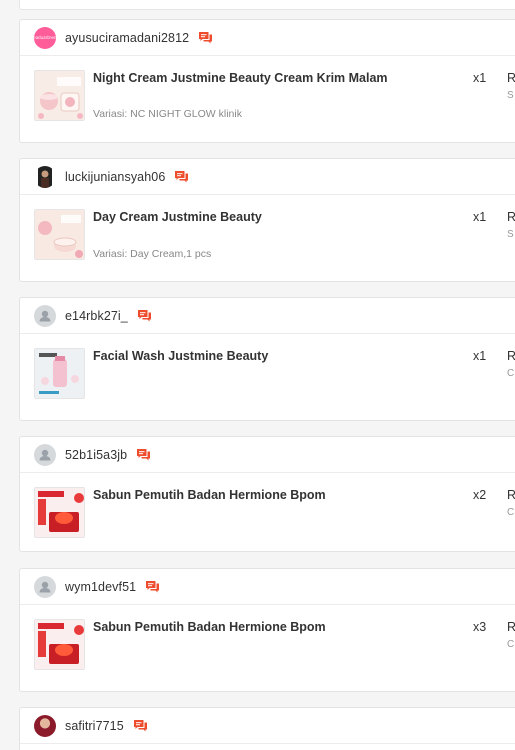 The image size is (515, 750). I want to click on buyer-username: ayusuciramadani2812, so click(127, 38).